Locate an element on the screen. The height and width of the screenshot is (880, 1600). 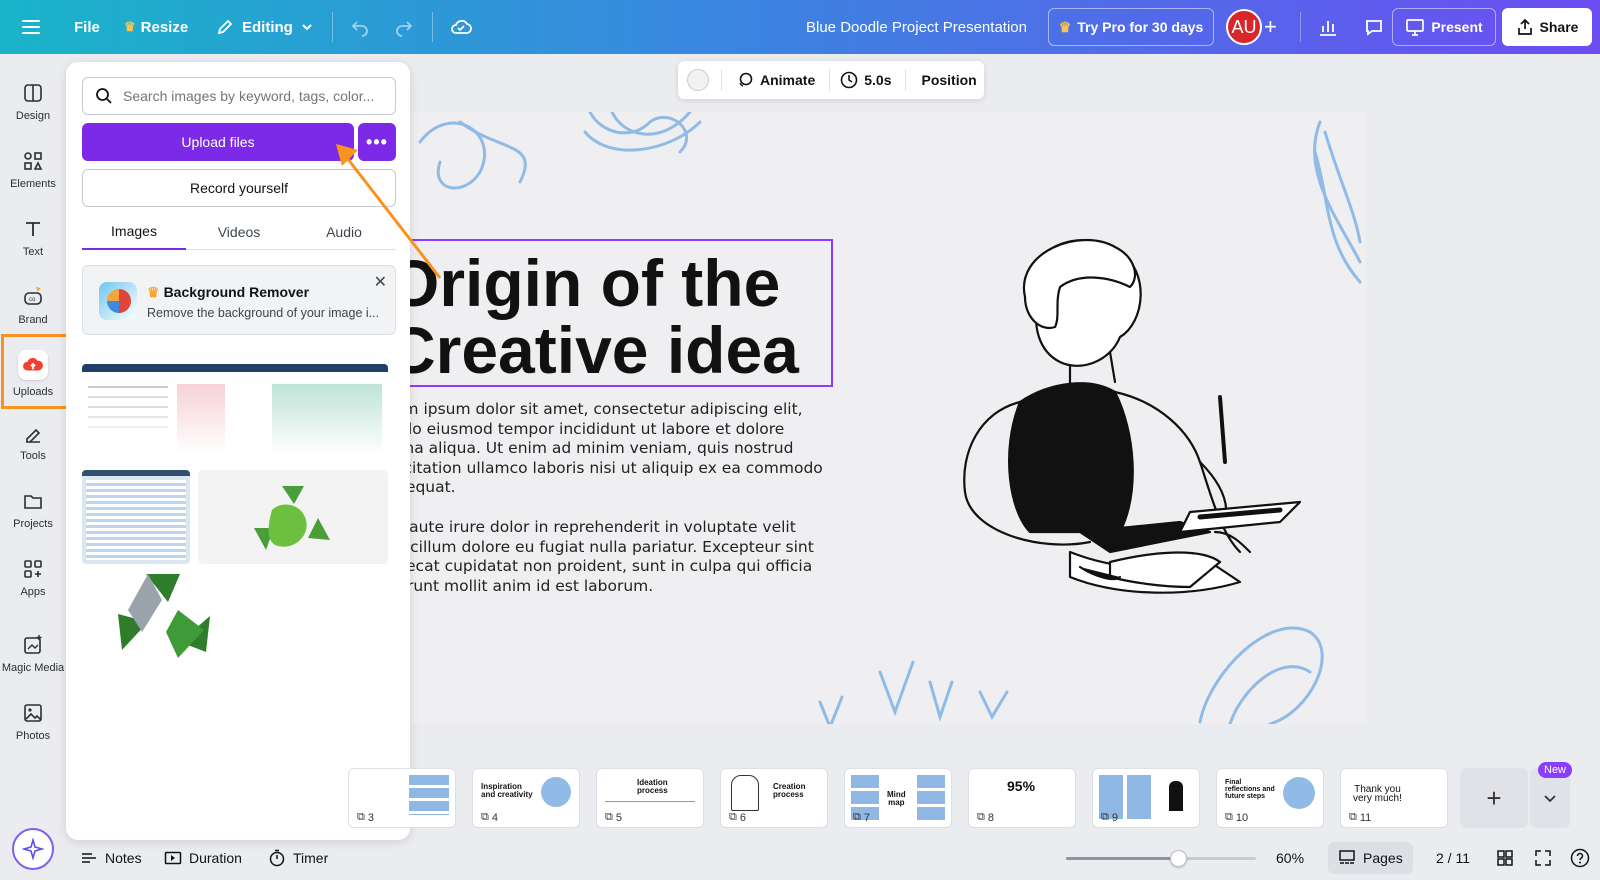
rail-label: Apps is located at coordinates (33, 592).